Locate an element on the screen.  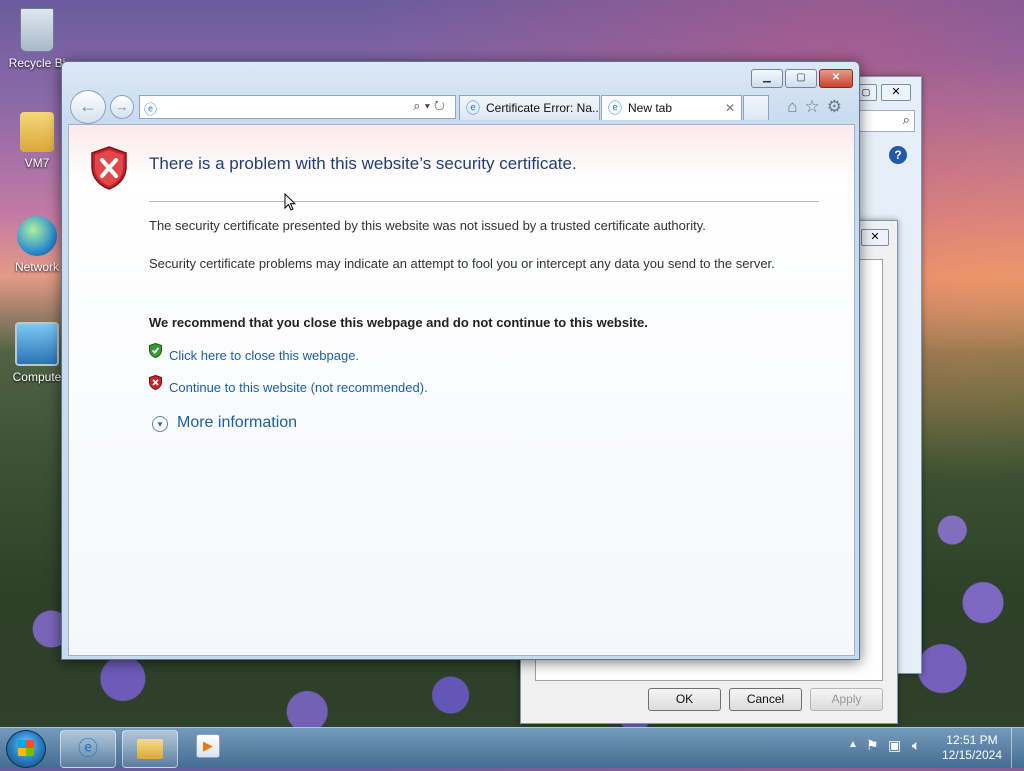
internet-explorer-icon: ⓔ is located at coordinates (88, 749).